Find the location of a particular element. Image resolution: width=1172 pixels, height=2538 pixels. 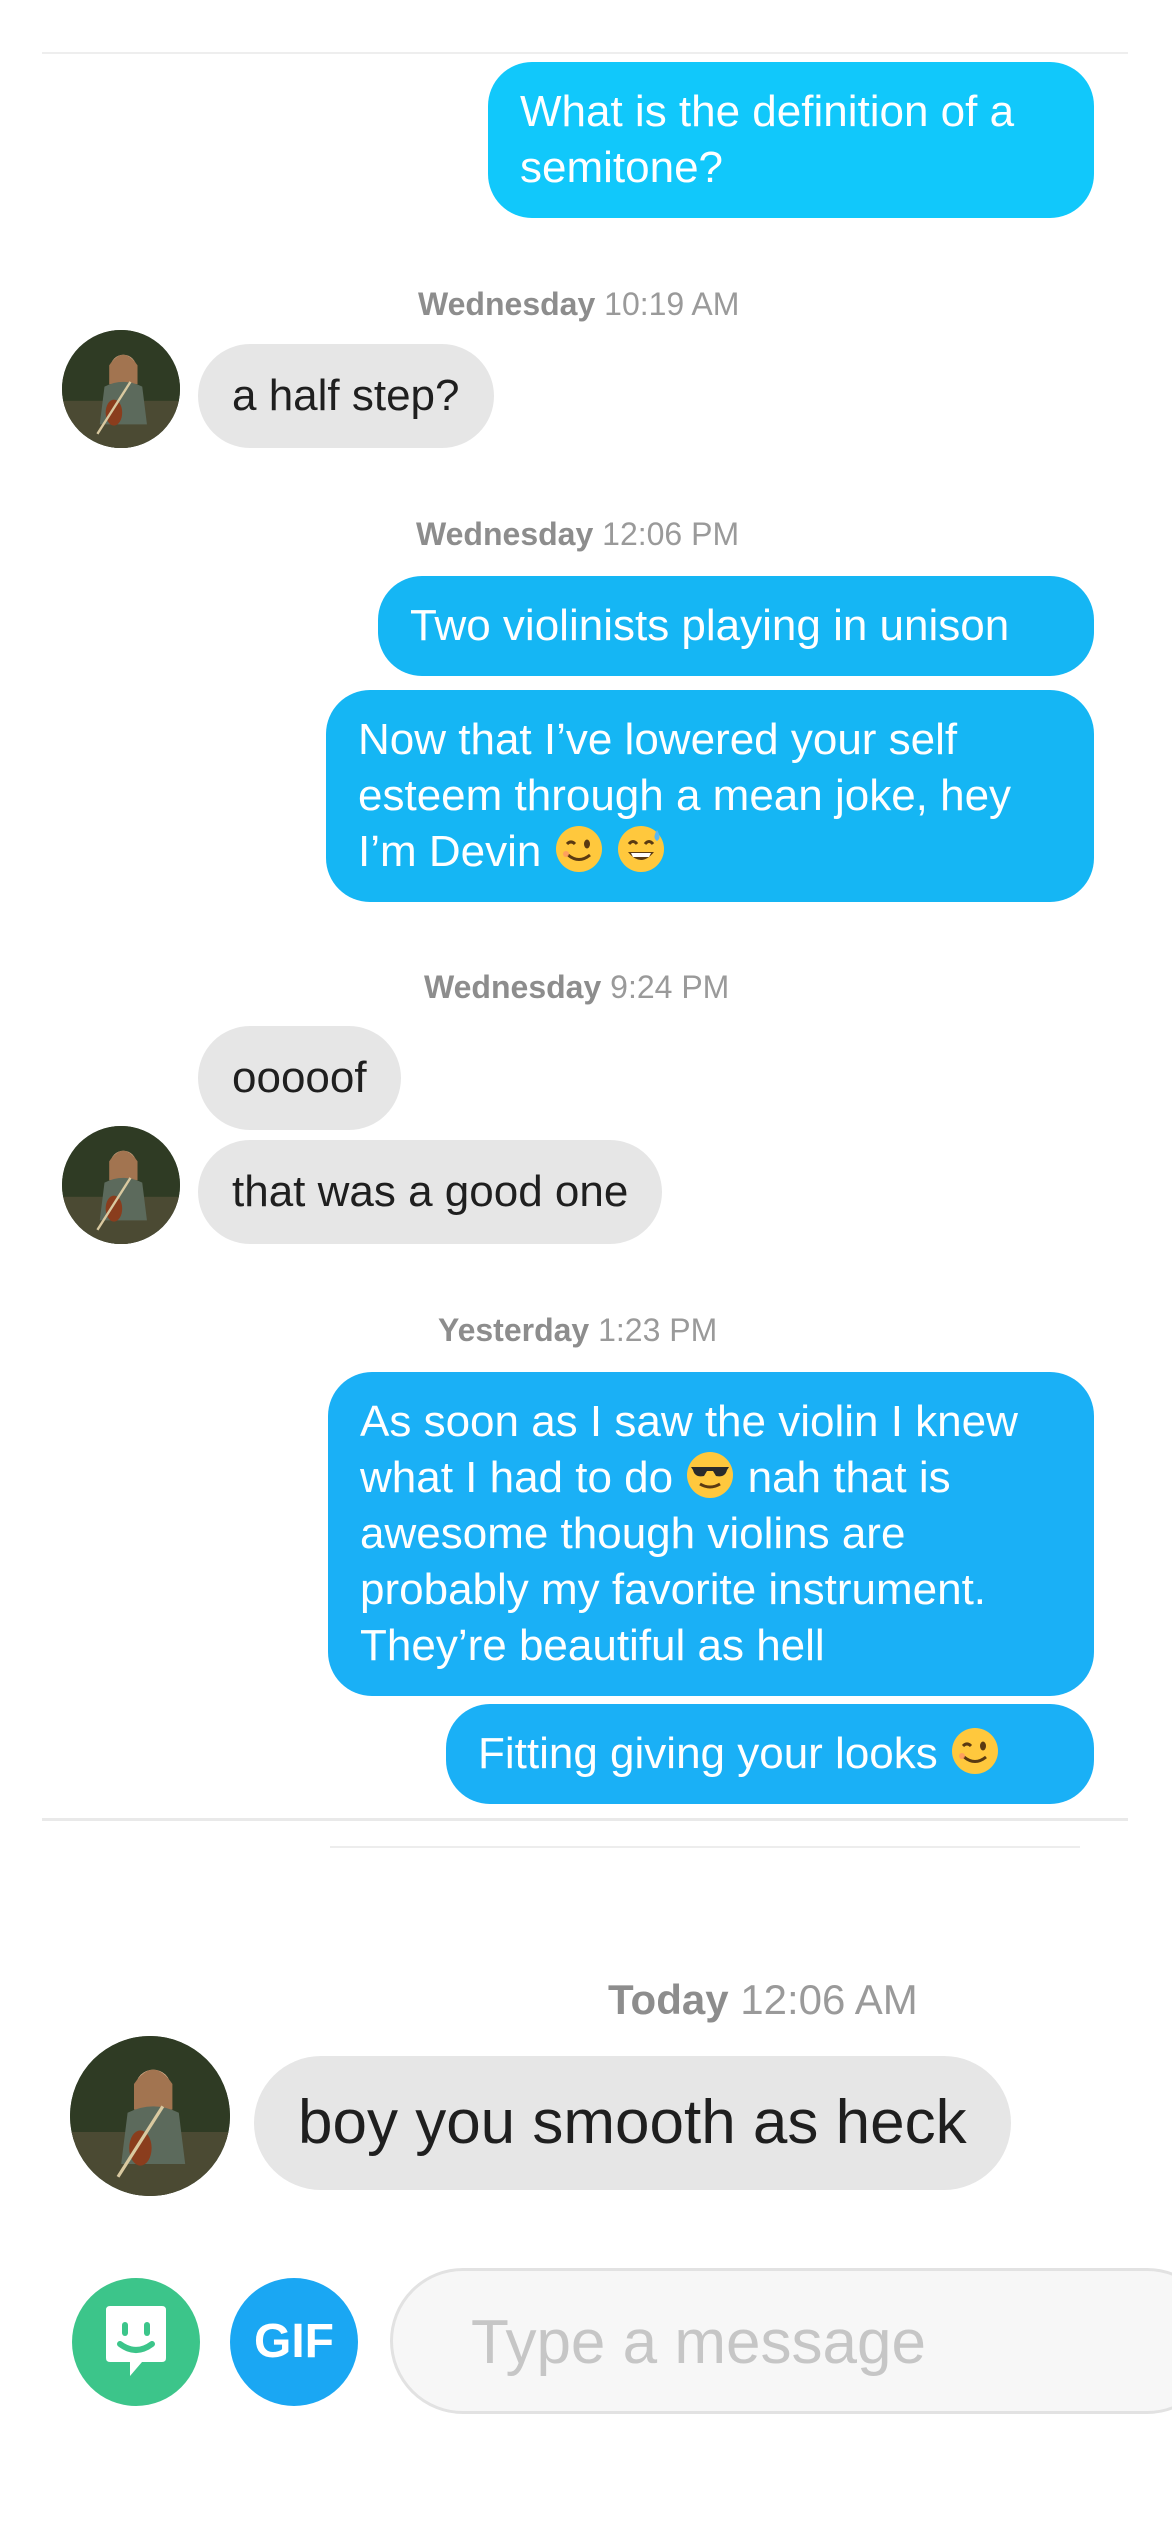

incoming-message: ooooof is located at coordinates (299, 1078).